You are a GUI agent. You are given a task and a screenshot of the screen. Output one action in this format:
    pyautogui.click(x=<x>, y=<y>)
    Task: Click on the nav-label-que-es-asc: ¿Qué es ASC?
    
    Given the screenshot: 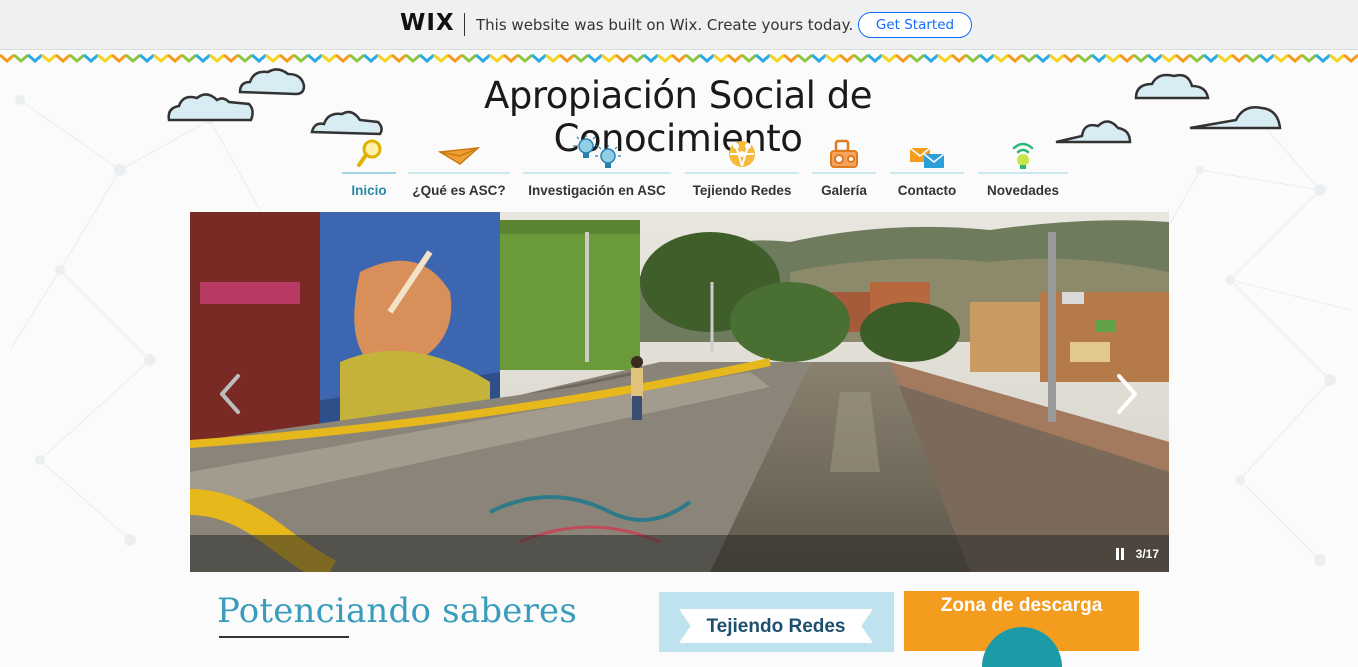 What is the action you would take?
    pyautogui.click(x=459, y=190)
    